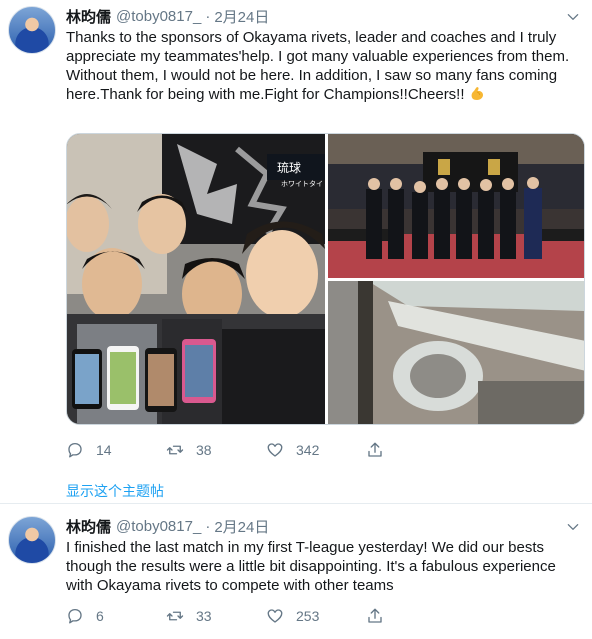 This screenshot has height=639, width=592. I want to click on tweet-header: 林昀儒 @toby0817_ · 2月24日, so click(167, 16).